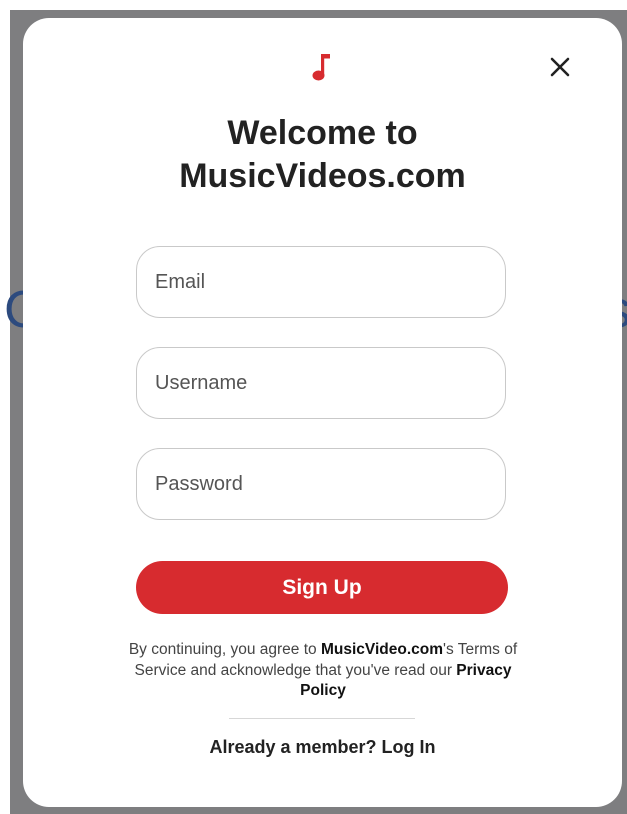 Image resolution: width=627 pixels, height=814 pixels. I want to click on sign-up-button: Sign Up, so click(322, 587).